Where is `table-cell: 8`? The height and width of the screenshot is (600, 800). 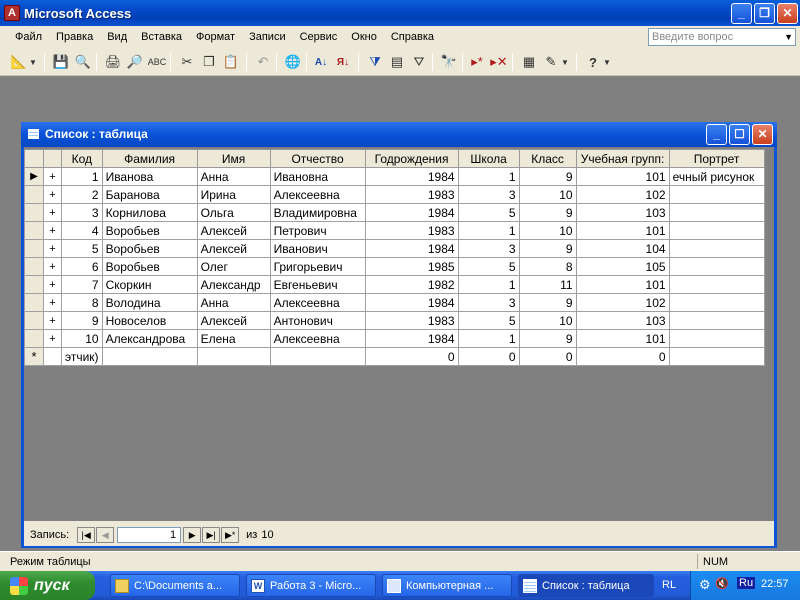 table-cell: 8 is located at coordinates (82, 302).